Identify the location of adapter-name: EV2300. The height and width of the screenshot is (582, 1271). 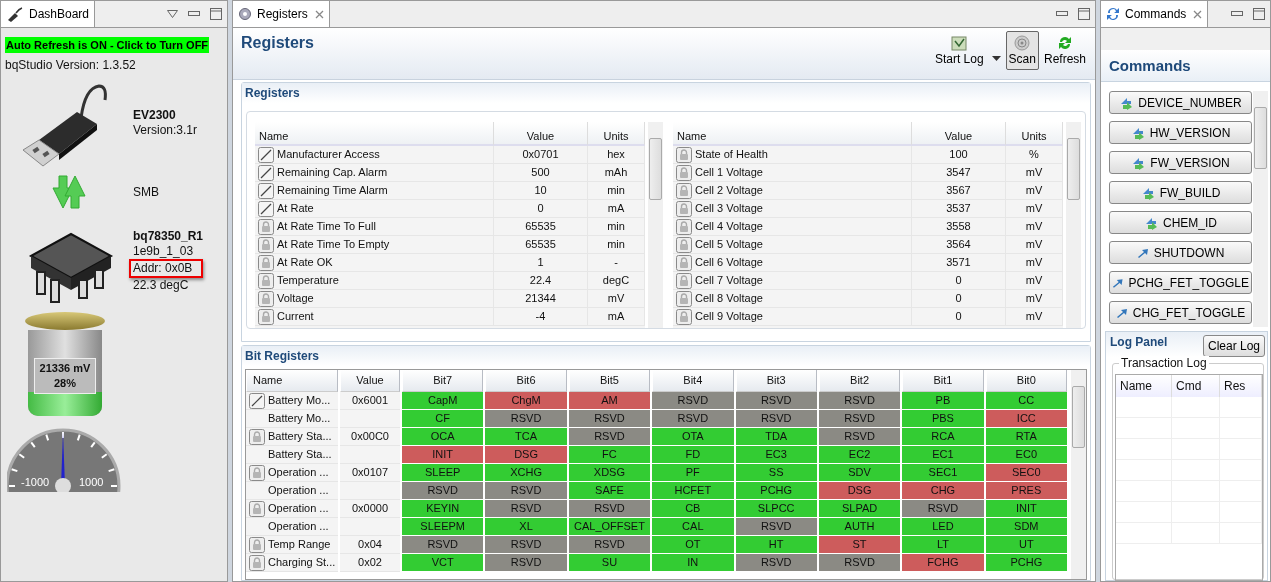
(155, 115).